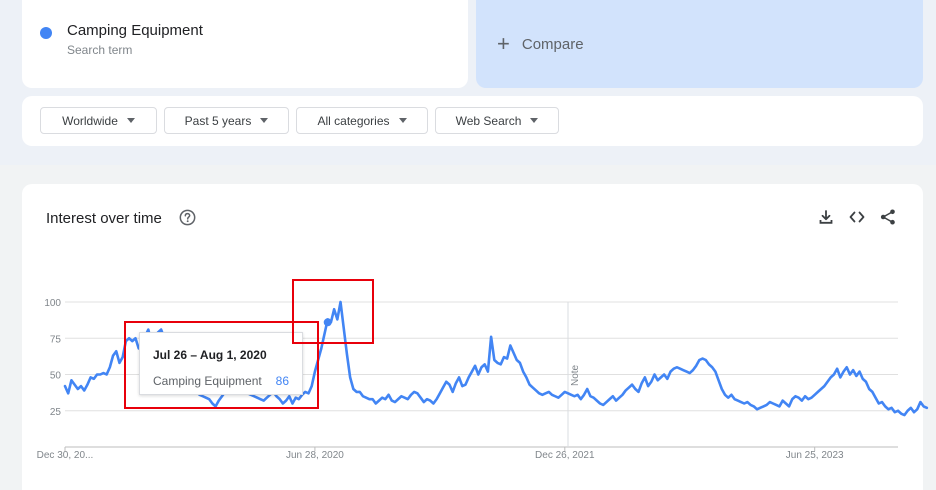 The height and width of the screenshot is (490, 936). What do you see at coordinates (56, 376) in the screenshot?
I see `y-tick-label: 50` at bounding box center [56, 376].